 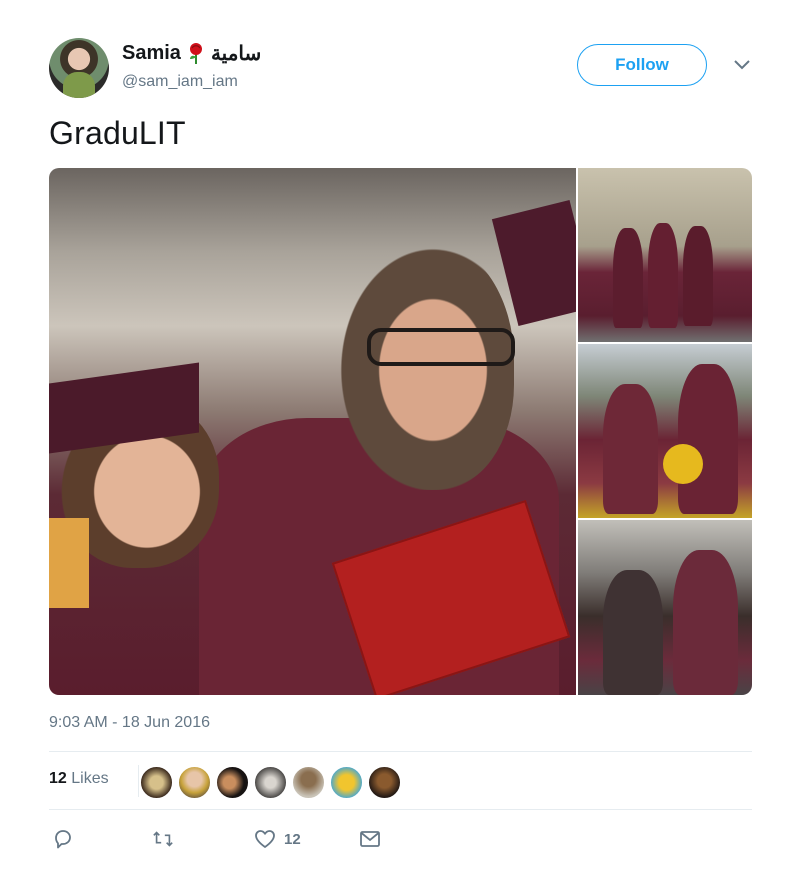 I want to click on retweet-icon, so click(x=163, y=839).